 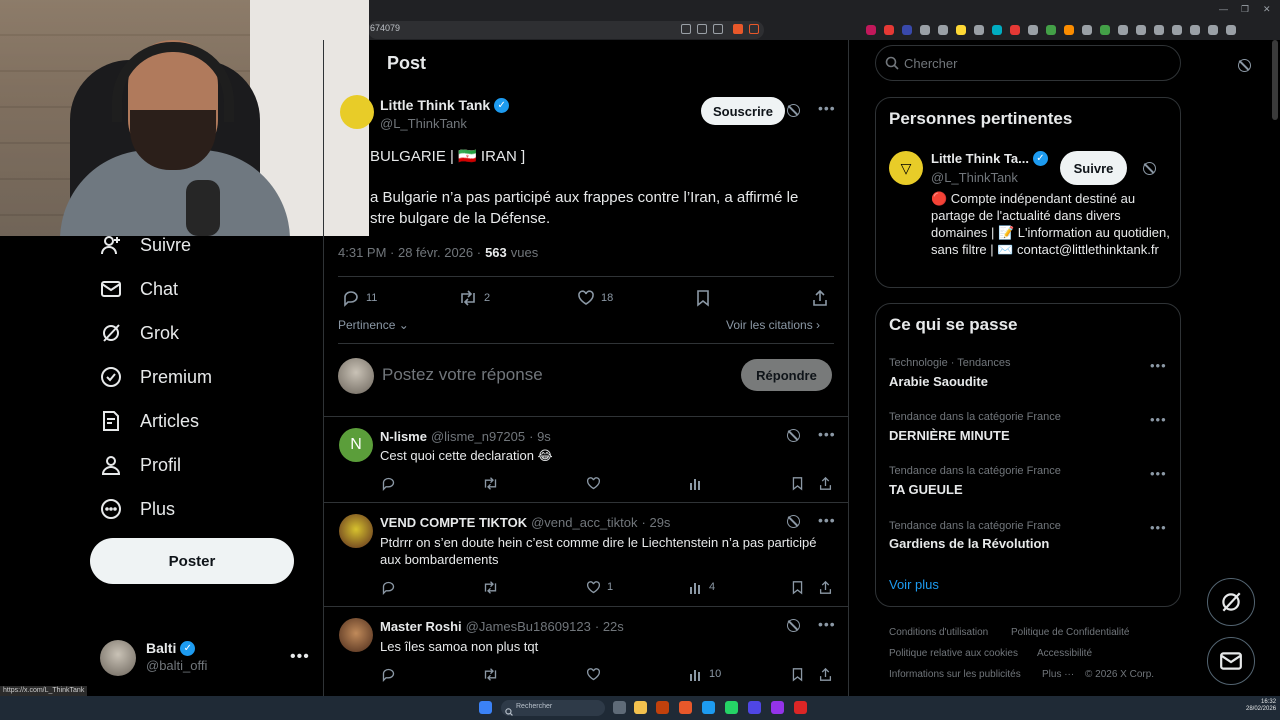 What do you see at coordinates (423, 123) in the screenshot?
I see `author-handle: @L_ThinkTank` at bounding box center [423, 123].